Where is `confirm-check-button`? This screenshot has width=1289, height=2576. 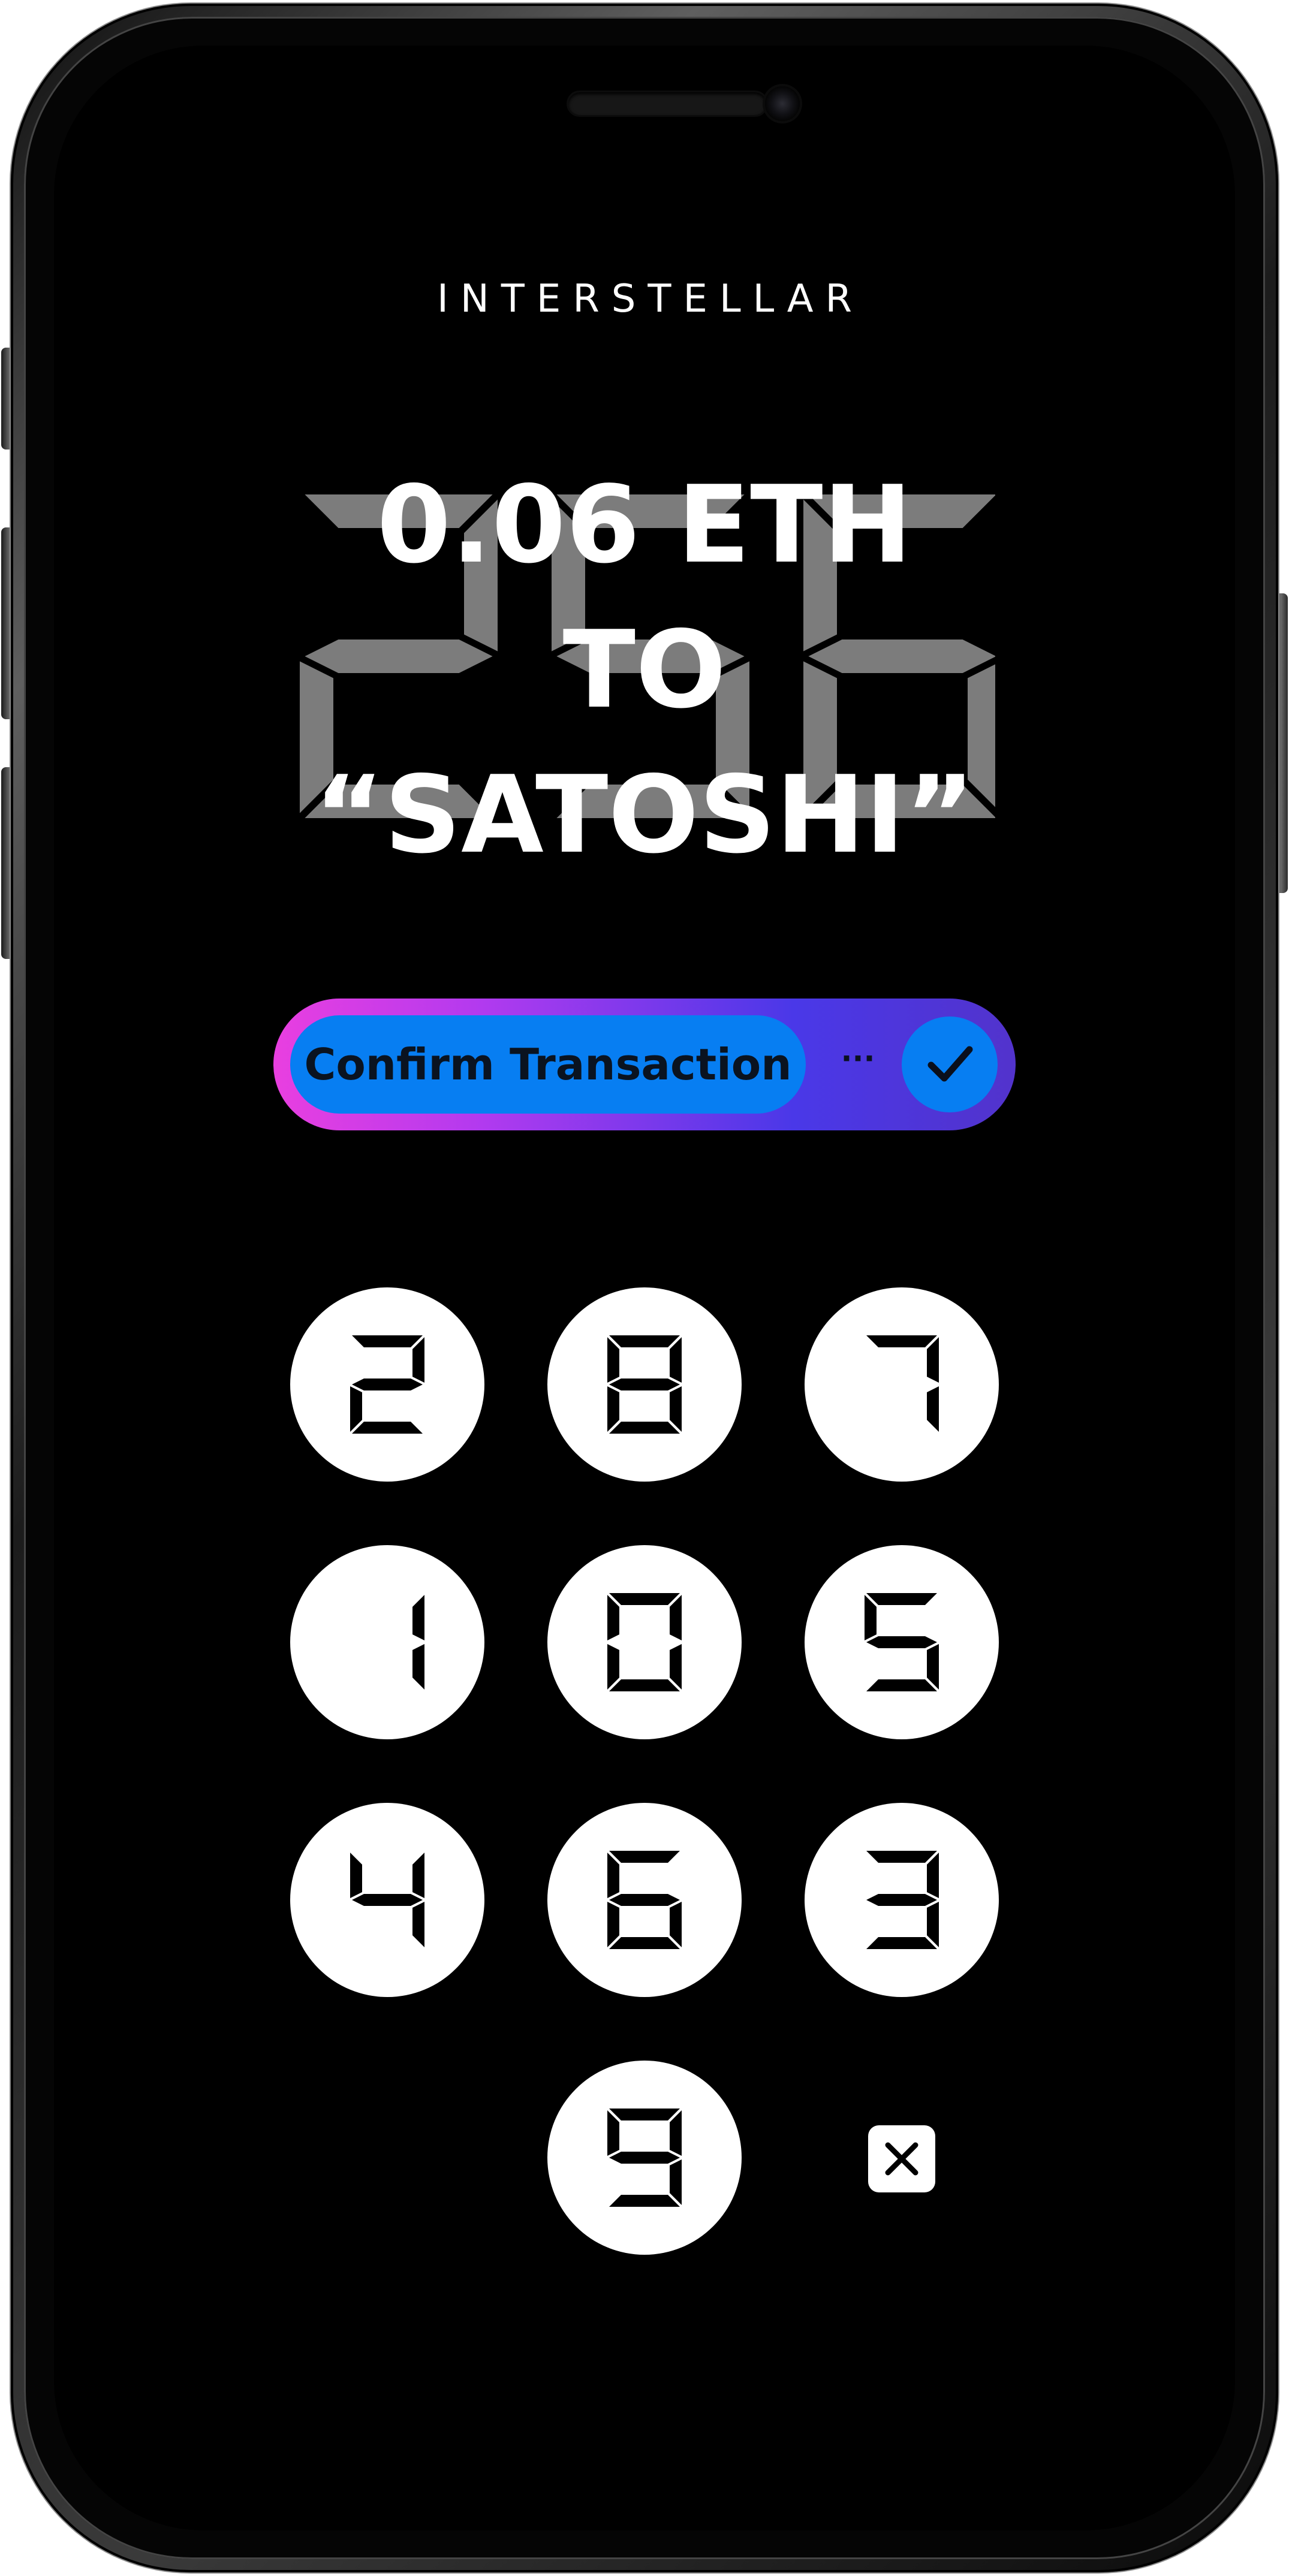 confirm-check-button is located at coordinates (950, 1064).